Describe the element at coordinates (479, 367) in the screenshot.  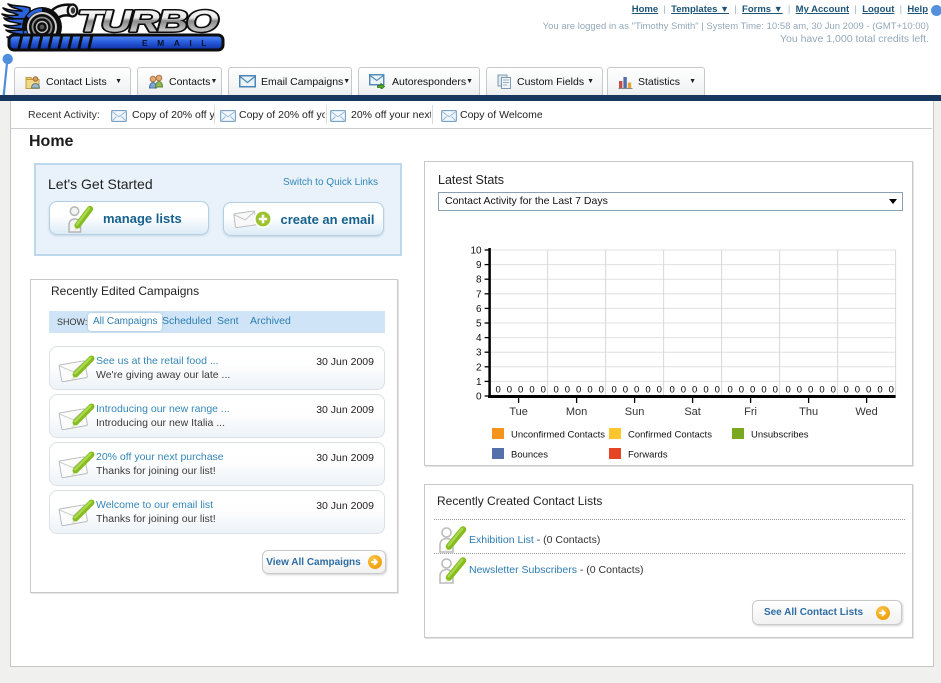
I see `svg-text: 2` at that location.